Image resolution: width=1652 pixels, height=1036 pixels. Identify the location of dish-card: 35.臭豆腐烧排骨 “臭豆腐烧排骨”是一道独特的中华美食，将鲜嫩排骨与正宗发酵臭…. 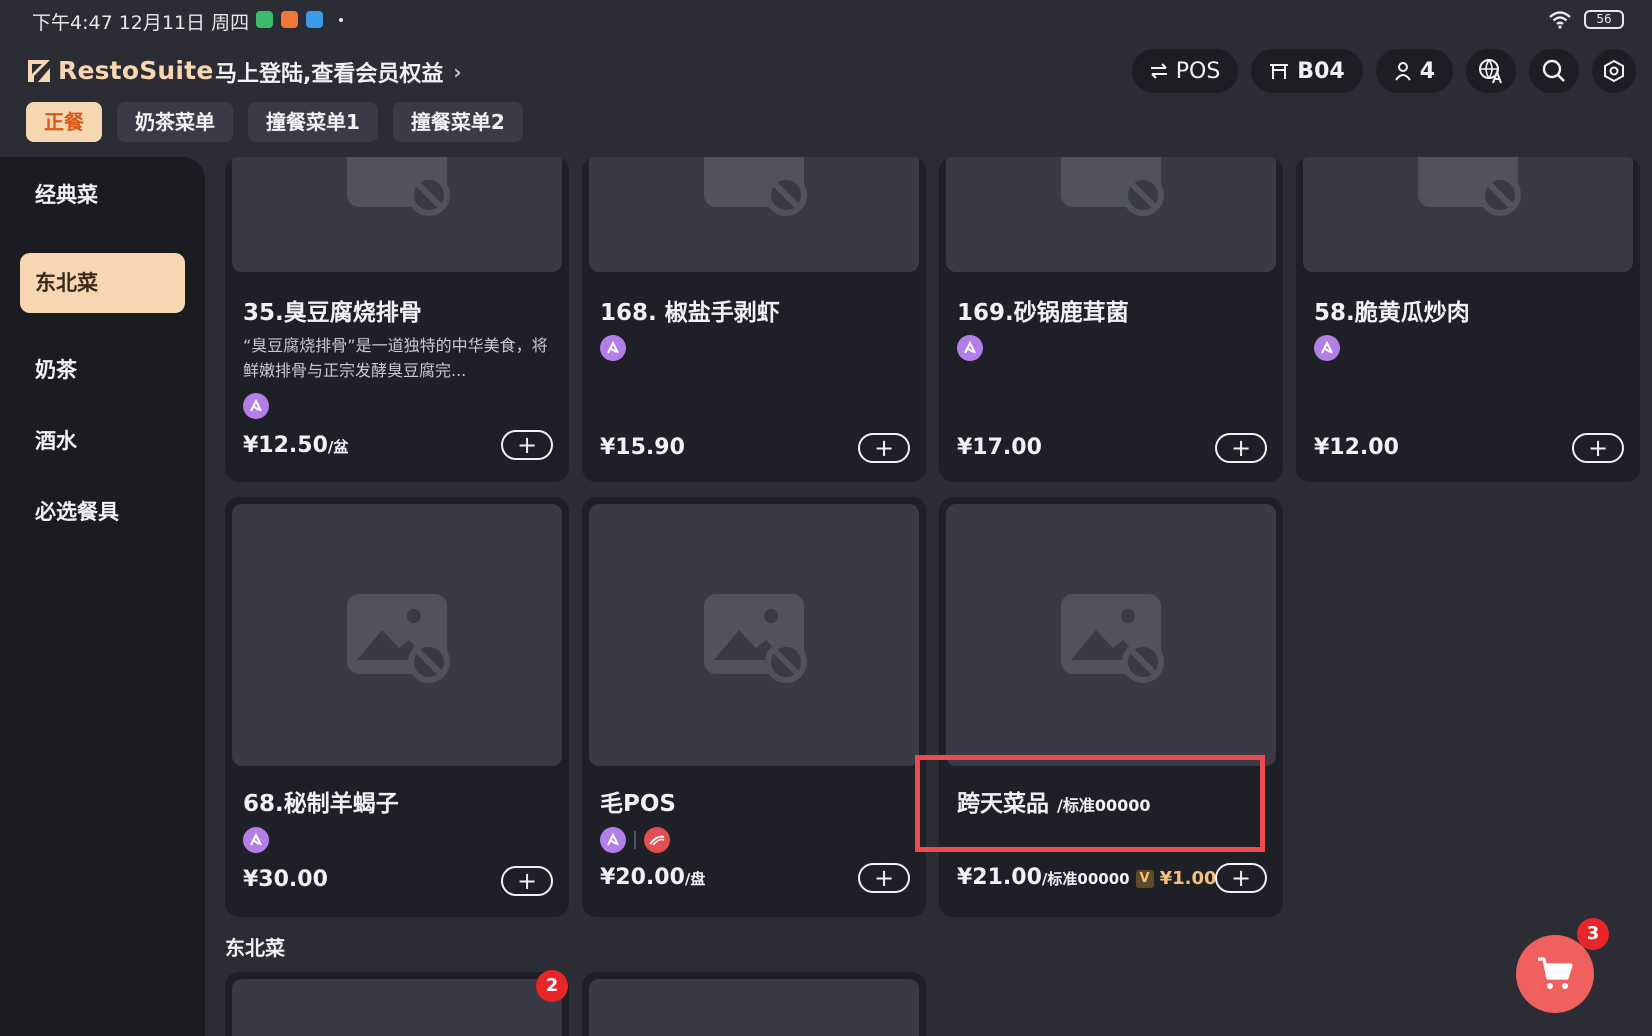
(397, 319).